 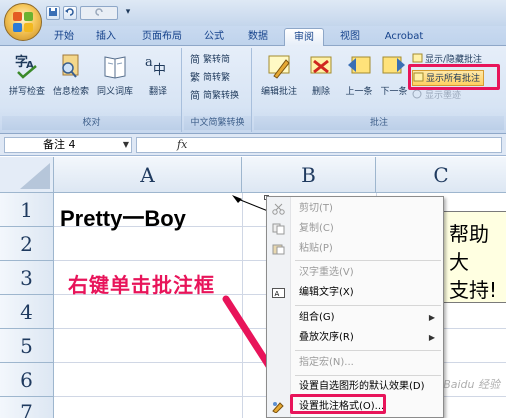 I want to click on next-comment-button: 下一条, so click(x=394, y=74).